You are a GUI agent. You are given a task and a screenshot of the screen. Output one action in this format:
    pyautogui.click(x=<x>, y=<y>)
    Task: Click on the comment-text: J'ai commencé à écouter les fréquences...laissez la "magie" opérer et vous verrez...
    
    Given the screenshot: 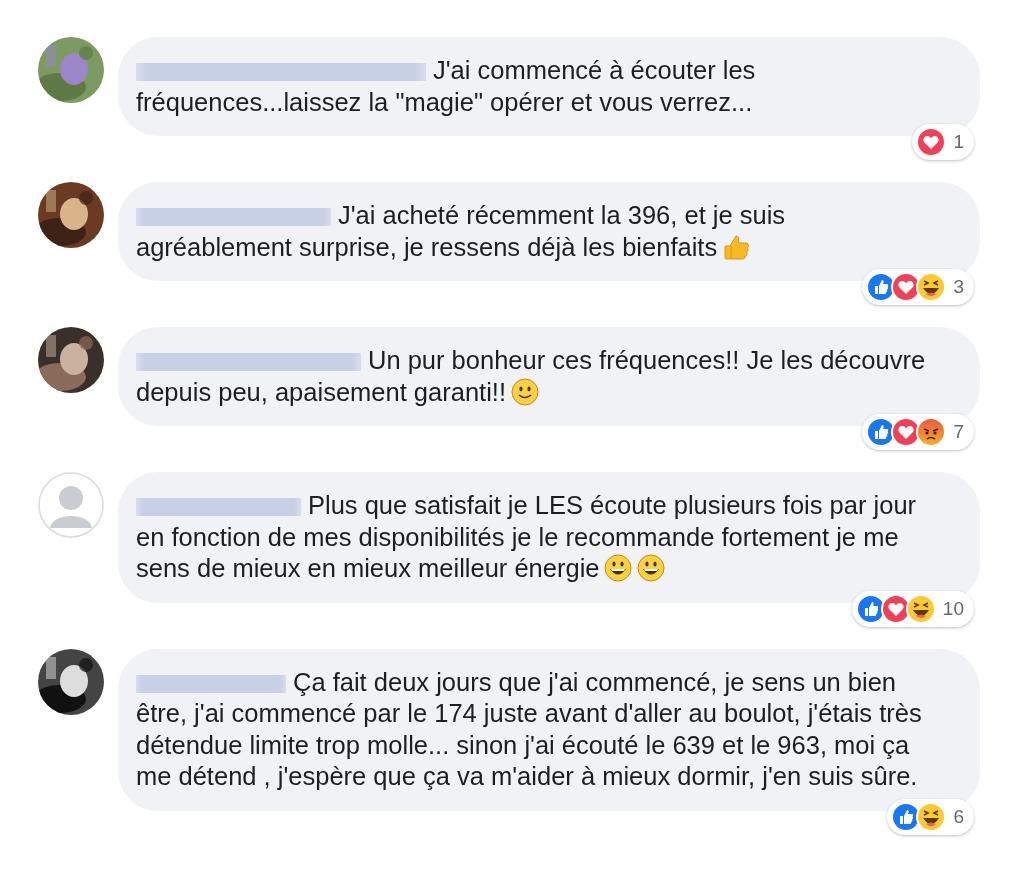 What is the action you would take?
    pyautogui.click(x=446, y=86)
    